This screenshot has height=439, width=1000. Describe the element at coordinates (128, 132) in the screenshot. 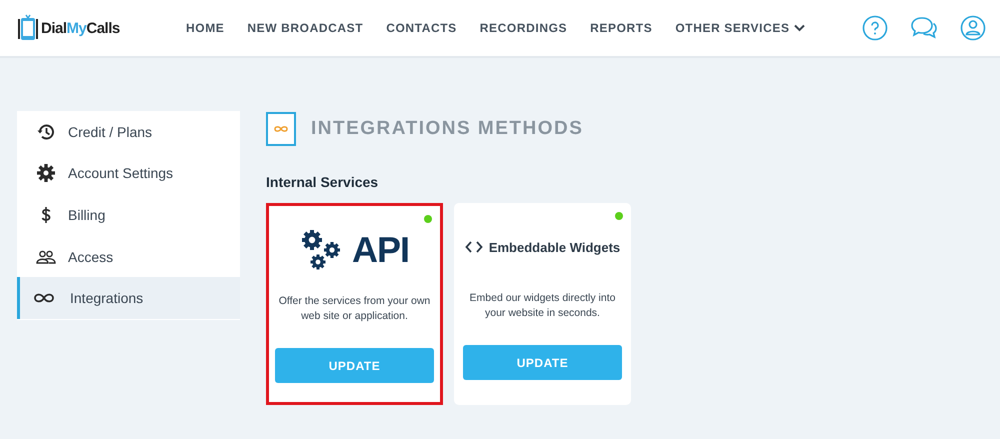

I see `sidebar-item: Credit / Plans` at that location.